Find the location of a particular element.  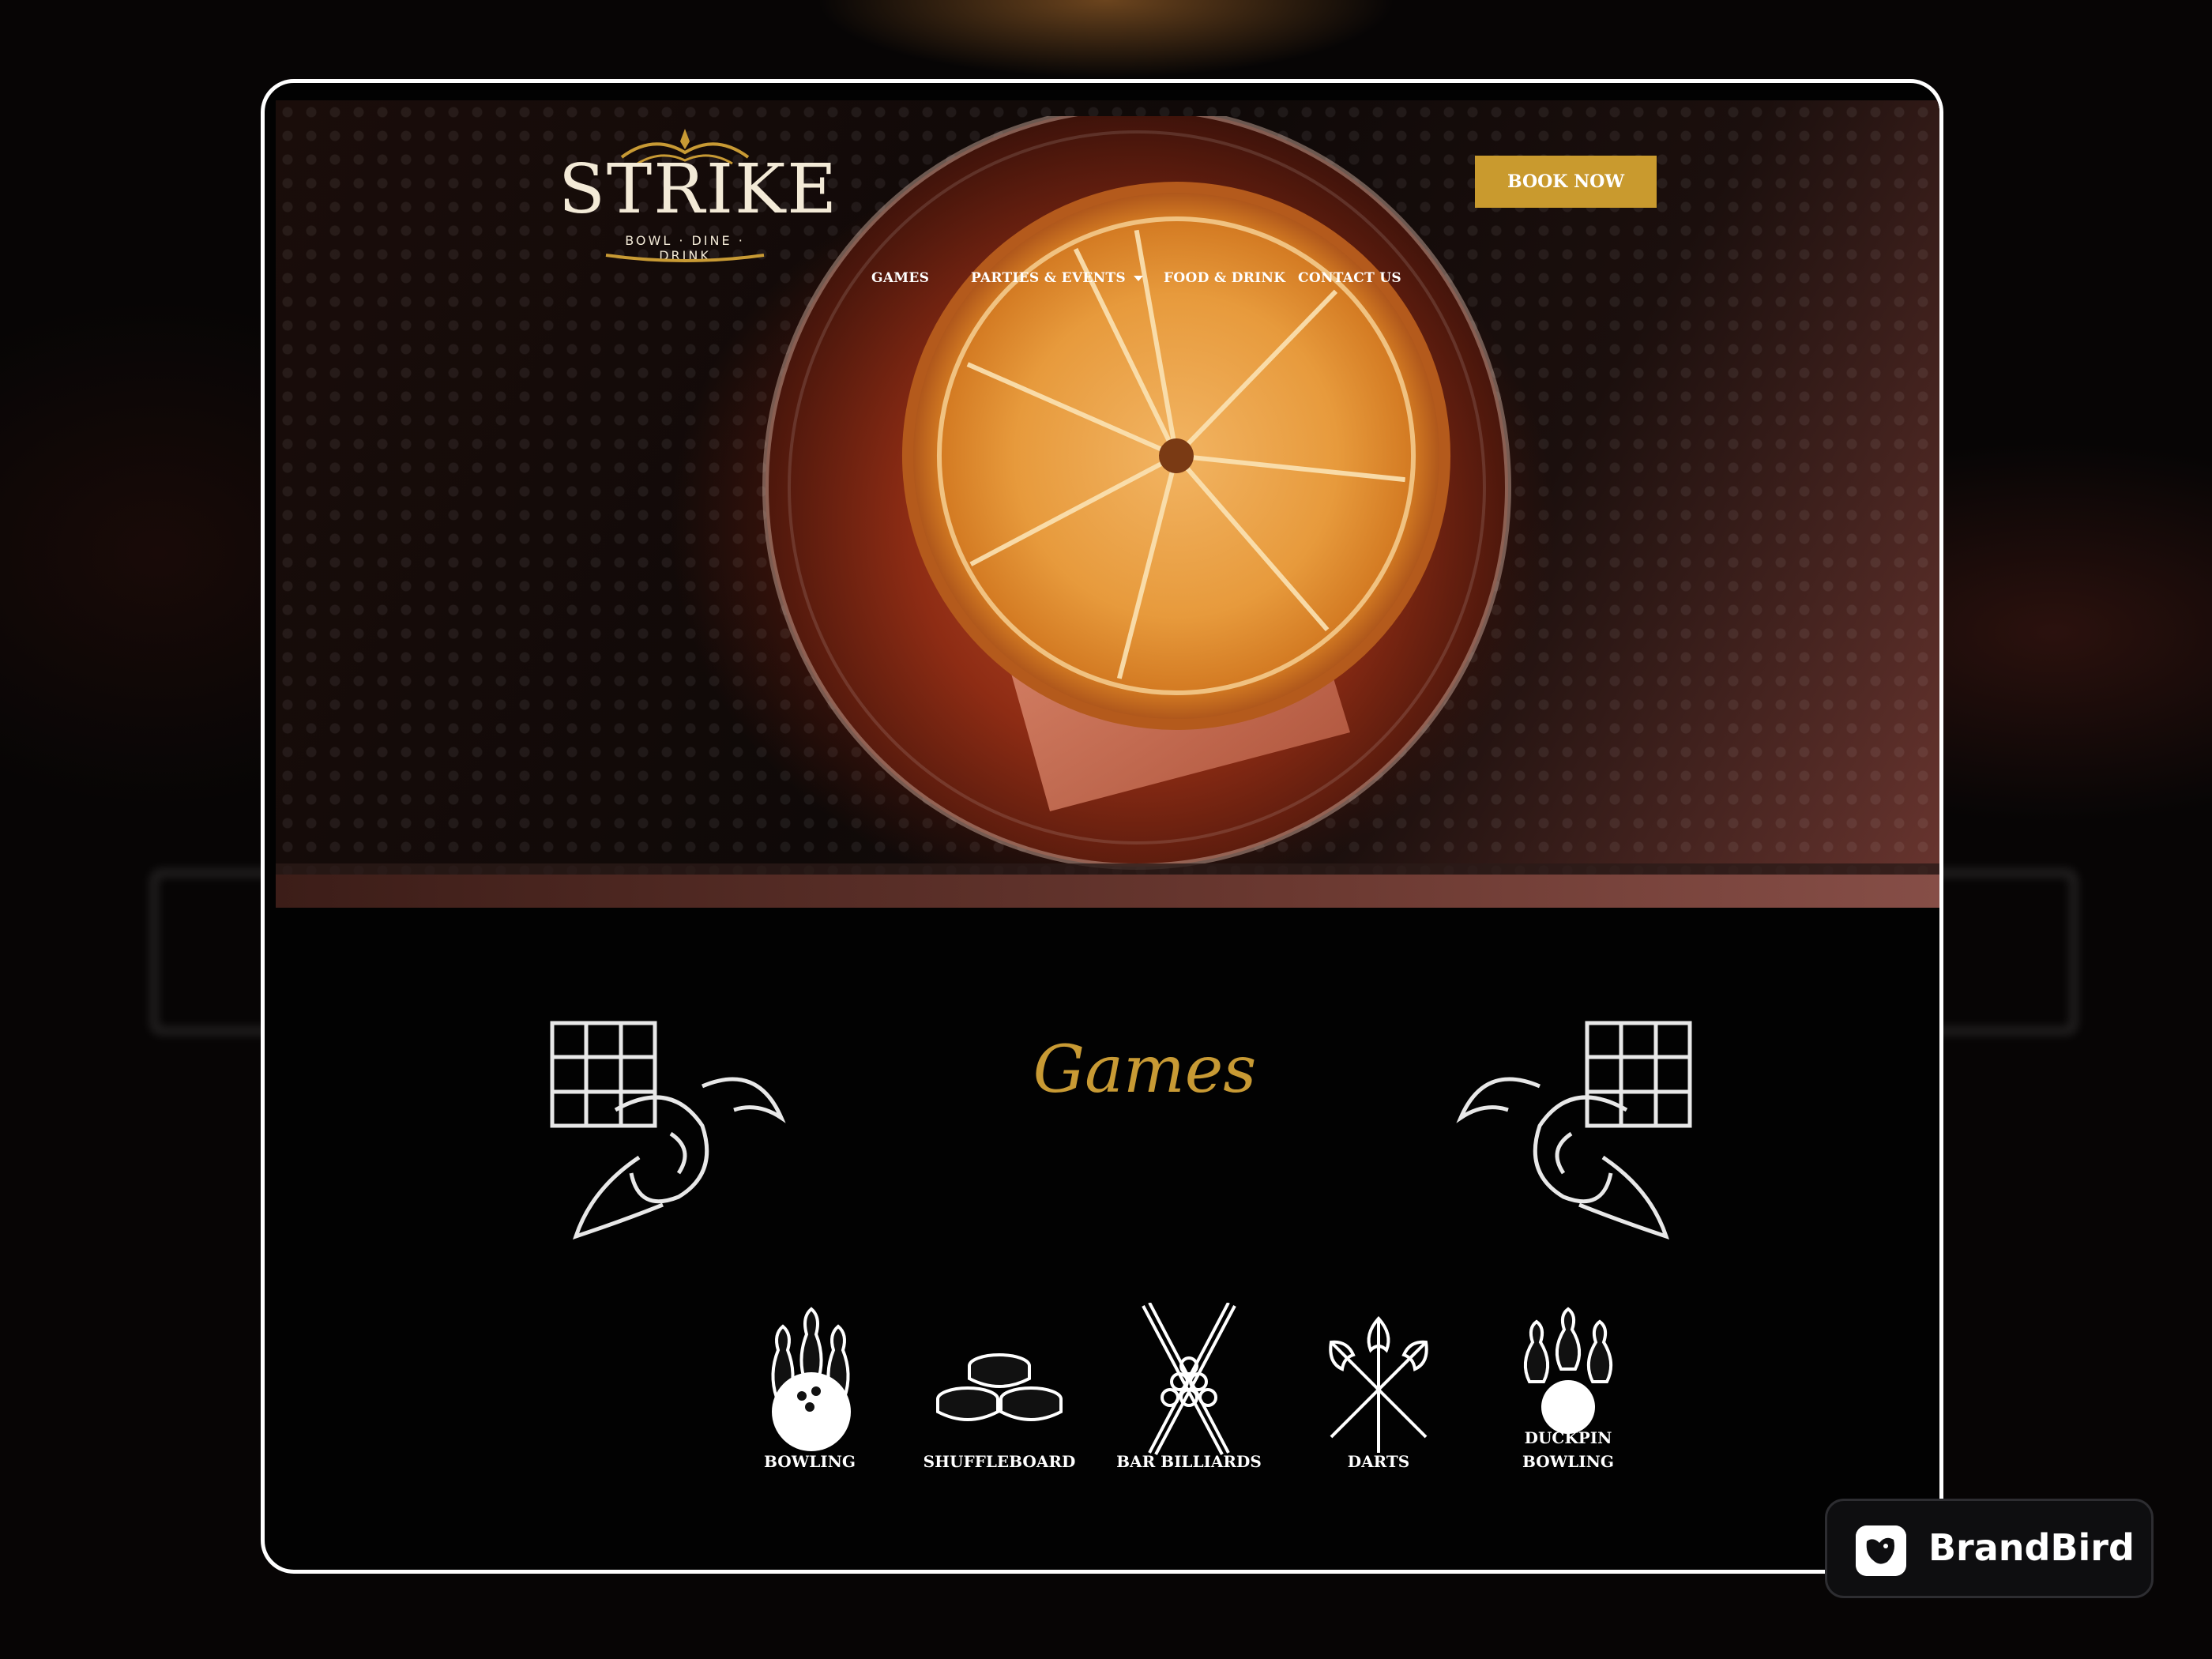

game-shuffleboard: SHUFFLEBOARD is located at coordinates (999, 1390).